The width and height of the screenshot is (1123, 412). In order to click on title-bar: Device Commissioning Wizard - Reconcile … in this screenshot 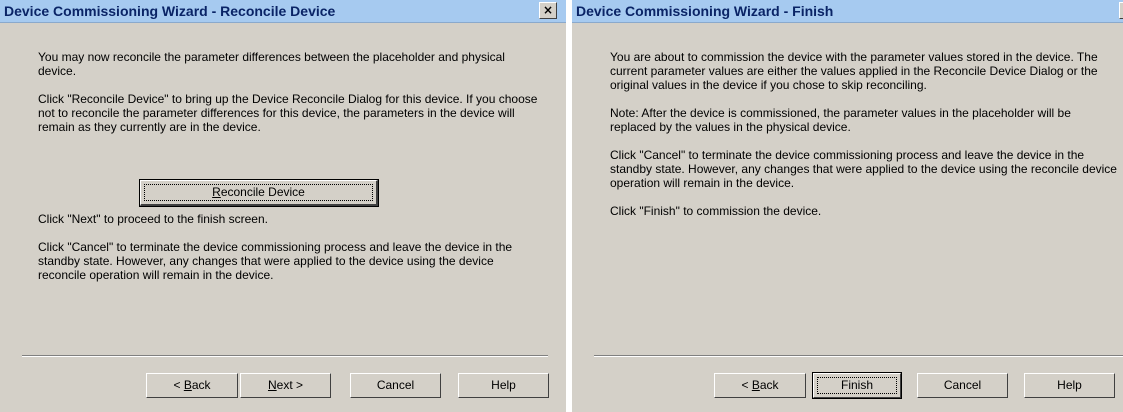, I will do `click(283, 11)`.